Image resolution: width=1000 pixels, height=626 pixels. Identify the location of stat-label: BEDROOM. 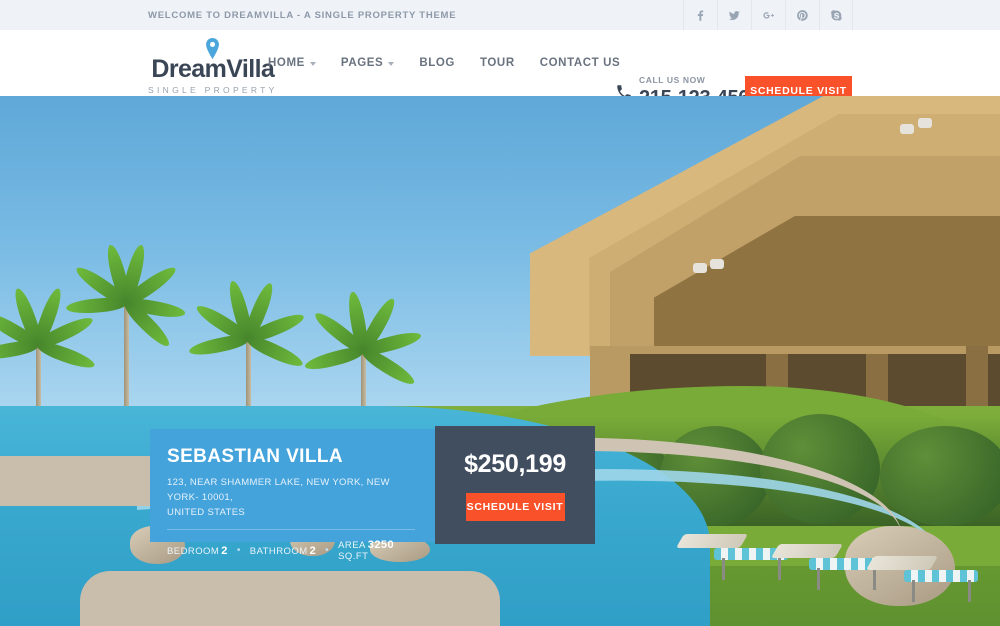
(193, 551).